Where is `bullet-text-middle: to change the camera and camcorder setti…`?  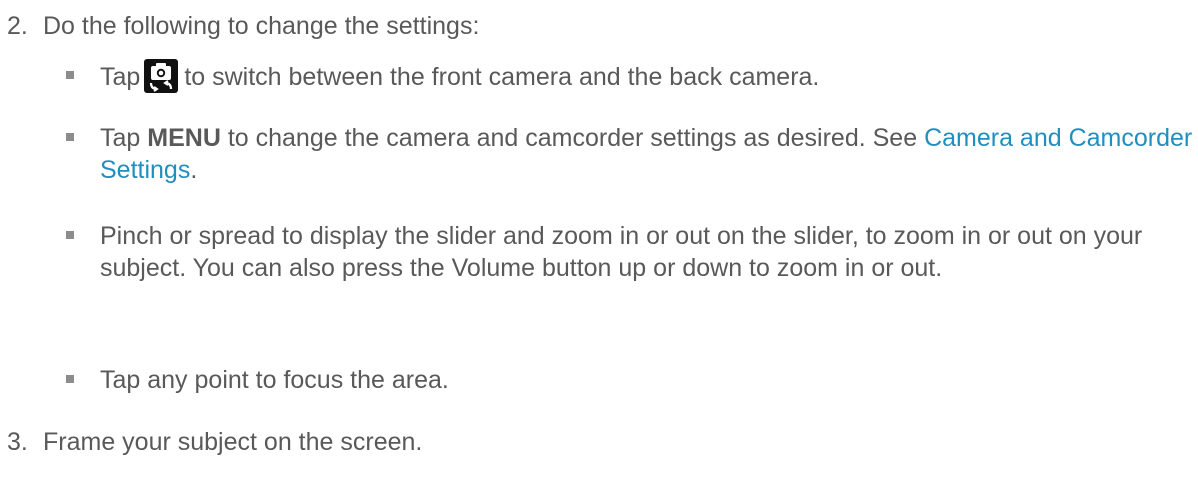
bullet-text-middle: to change the camera and camcorder setti… is located at coordinates (572, 138).